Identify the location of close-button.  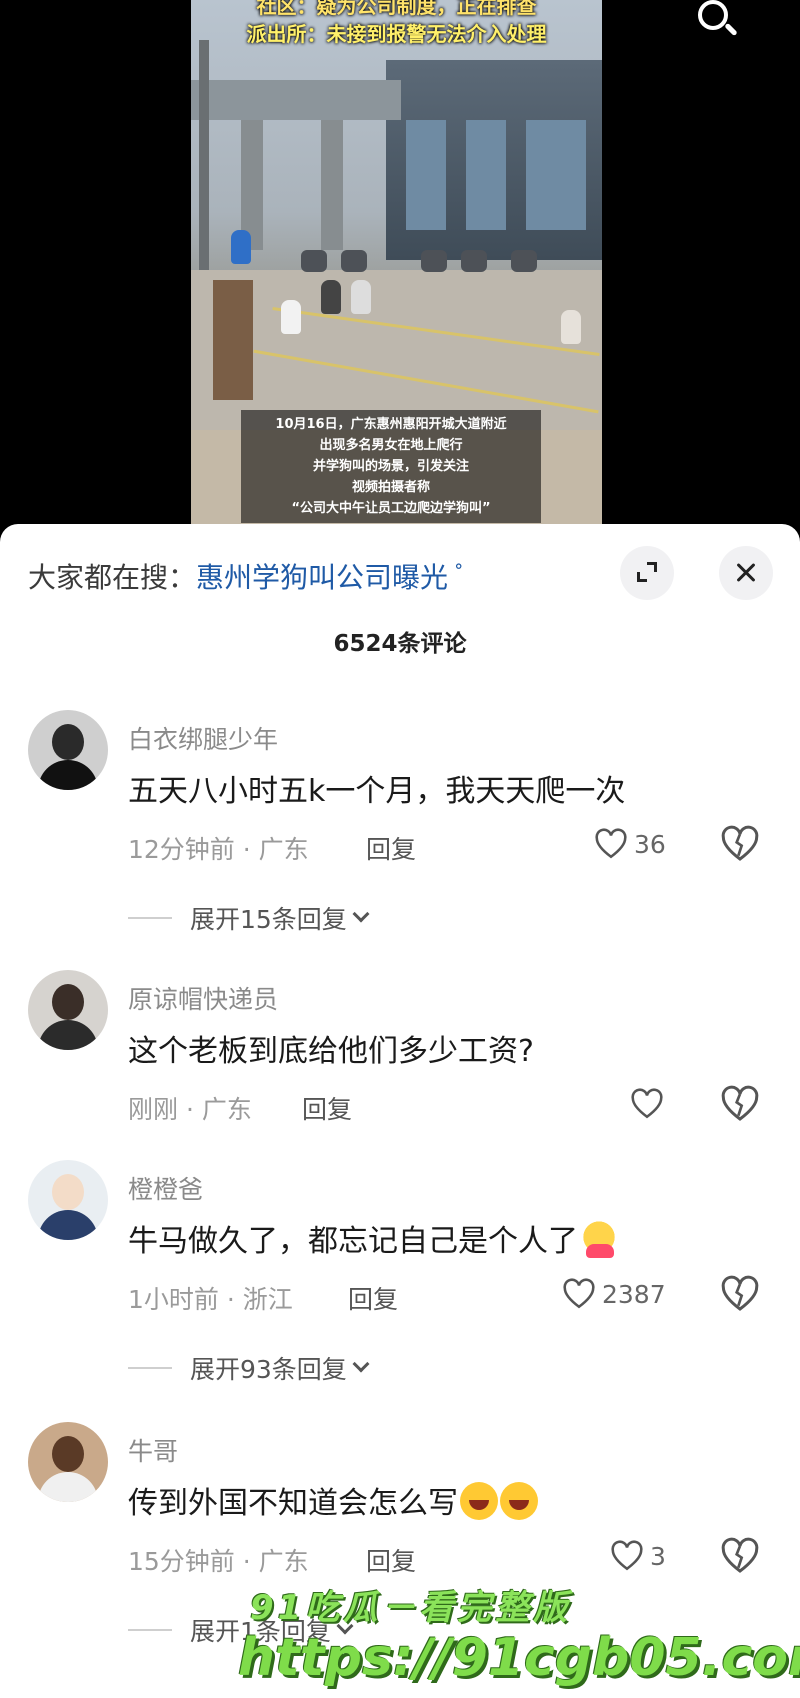
(746, 573).